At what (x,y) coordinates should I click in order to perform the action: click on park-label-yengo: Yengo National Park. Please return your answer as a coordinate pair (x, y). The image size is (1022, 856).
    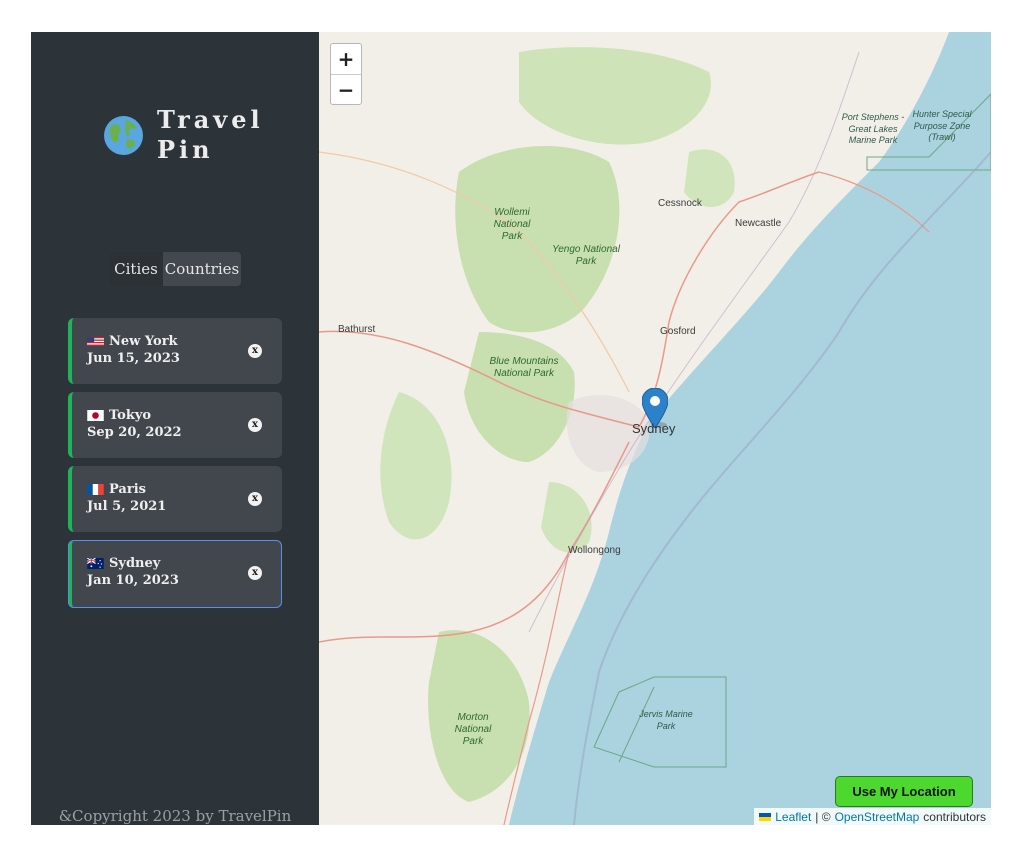
    Looking at the image, I should click on (586, 255).